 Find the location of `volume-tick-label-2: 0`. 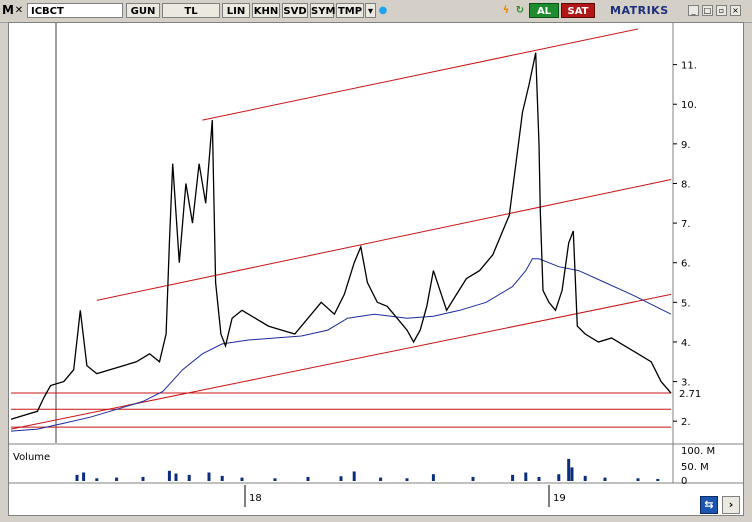

volume-tick-label-2: 0 is located at coordinates (684, 481).